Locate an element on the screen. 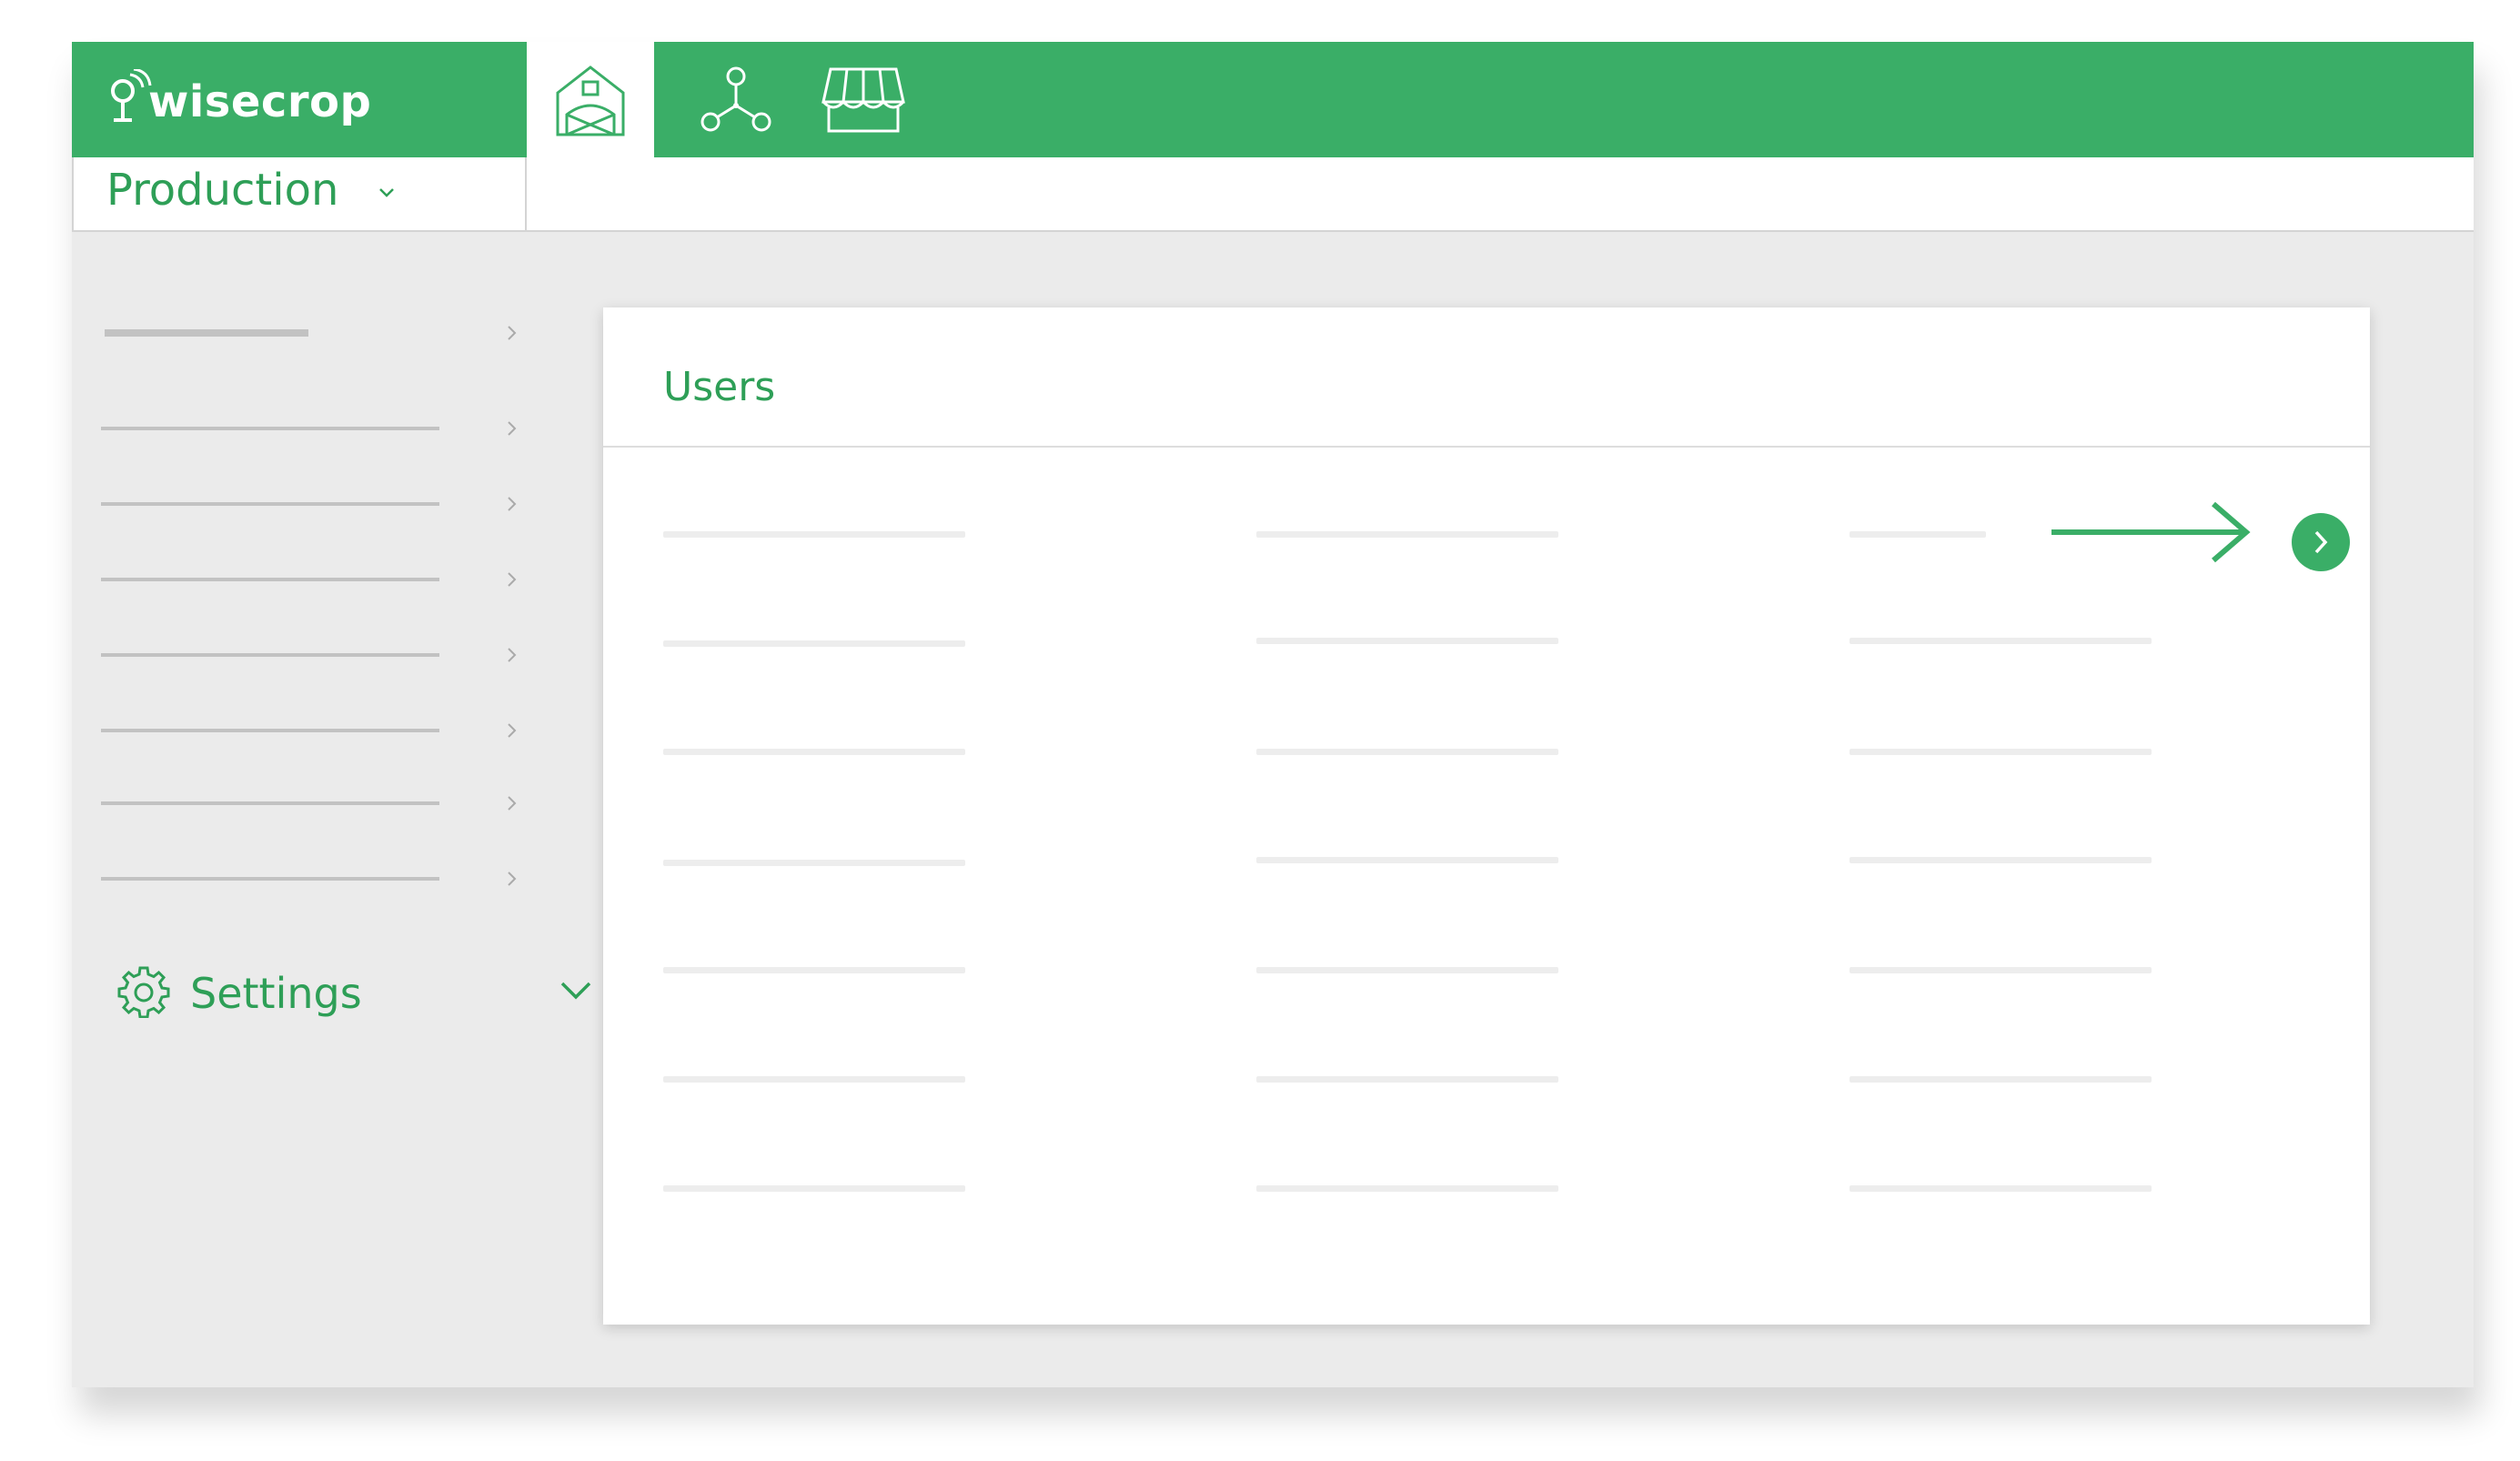  farm-barn-icon is located at coordinates (591, 100).